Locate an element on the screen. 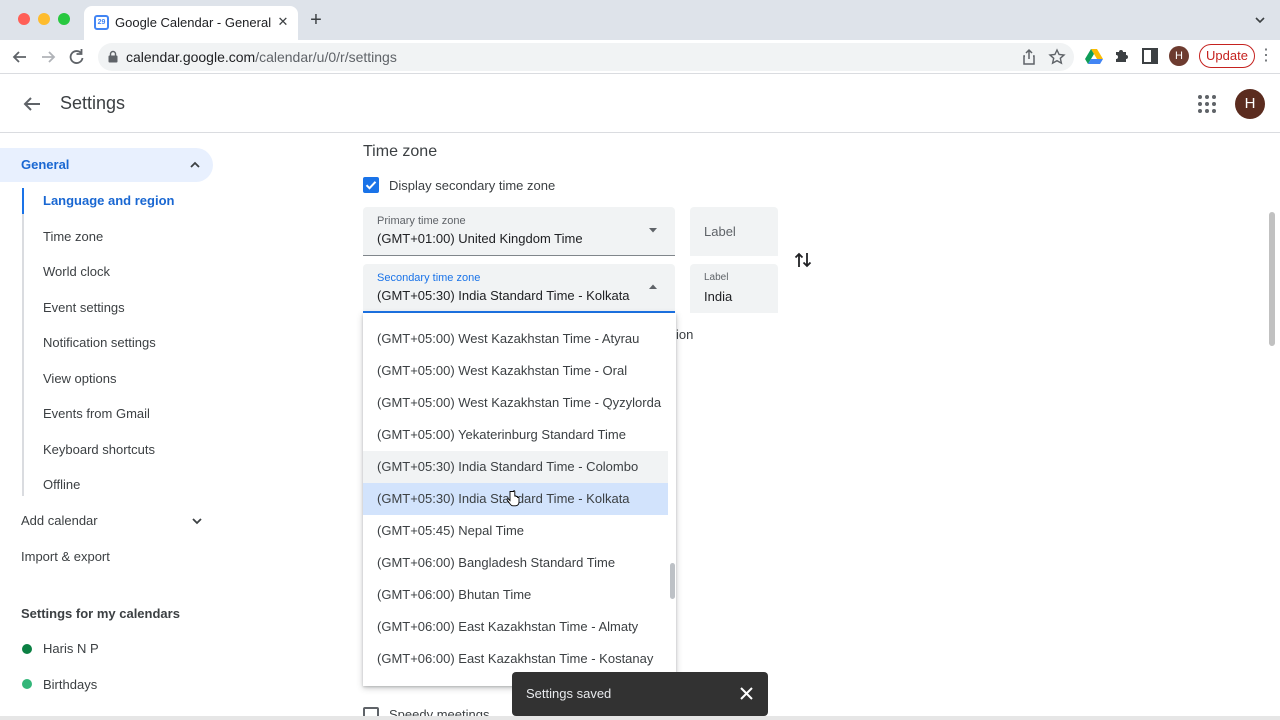  checkmark-icon is located at coordinates (371, 185).